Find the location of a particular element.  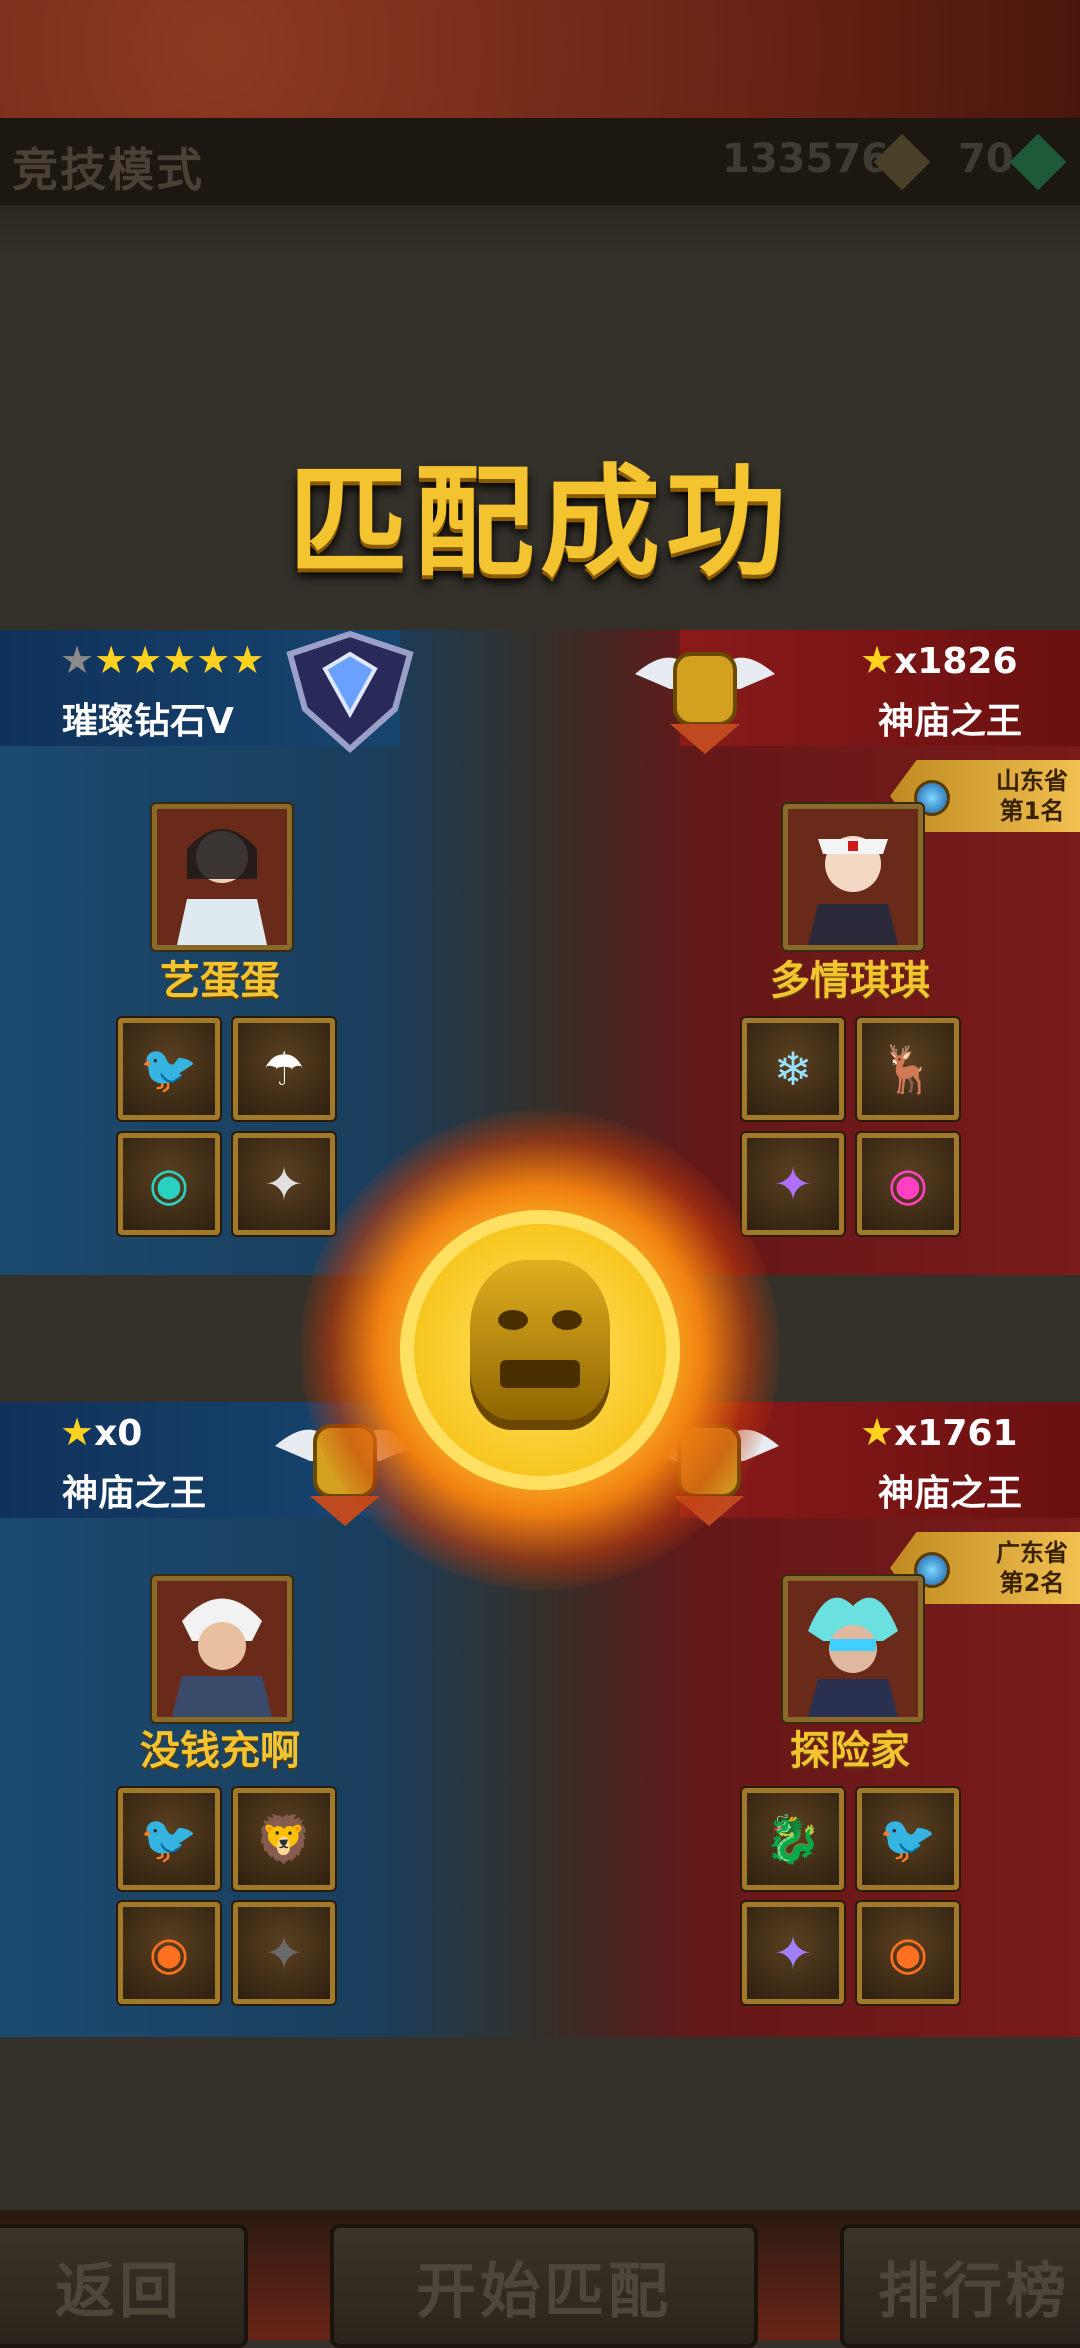

match-success-title: 匹配成功 is located at coordinates (540, 523).